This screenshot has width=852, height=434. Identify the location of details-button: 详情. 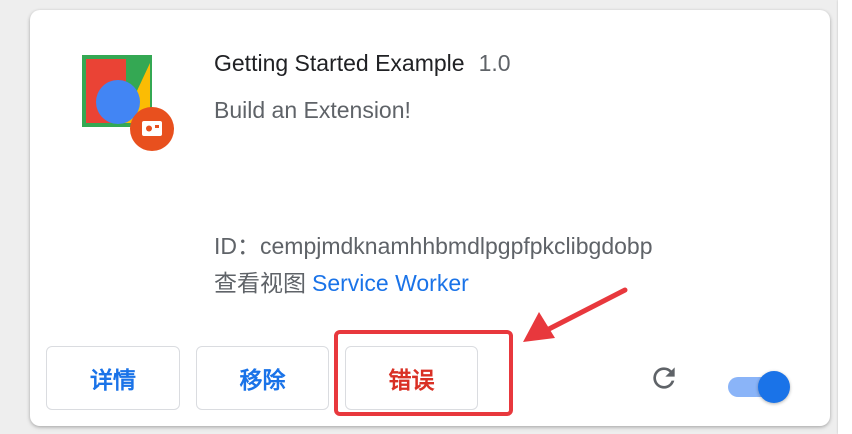
(113, 378).